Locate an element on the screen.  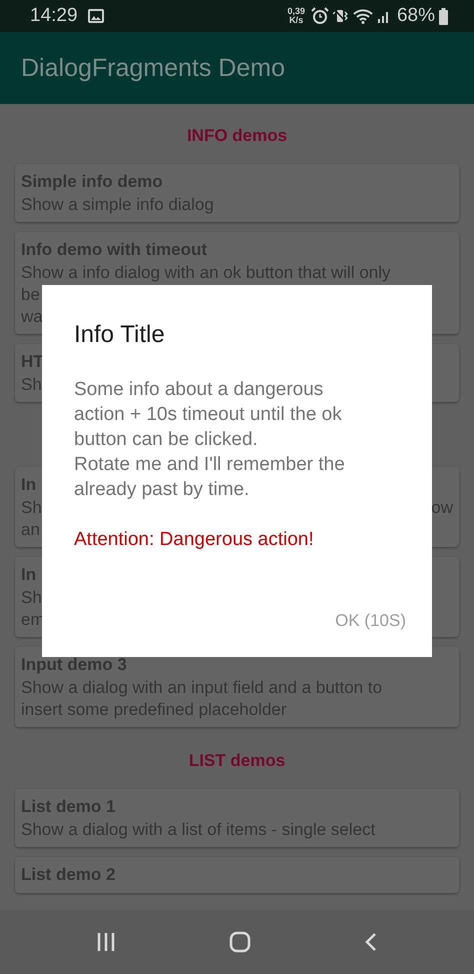
app-title: DialogFragments Demo is located at coordinates (153, 68).